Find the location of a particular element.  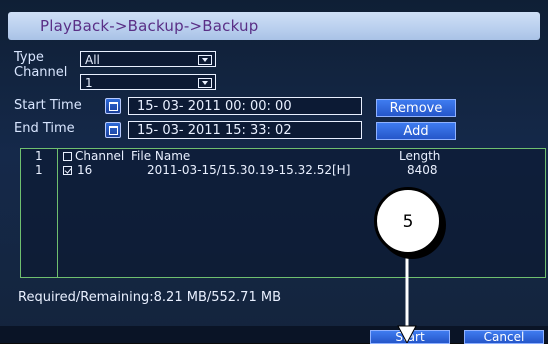

start-time-label: Start Time is located at coordinates (48, 105).